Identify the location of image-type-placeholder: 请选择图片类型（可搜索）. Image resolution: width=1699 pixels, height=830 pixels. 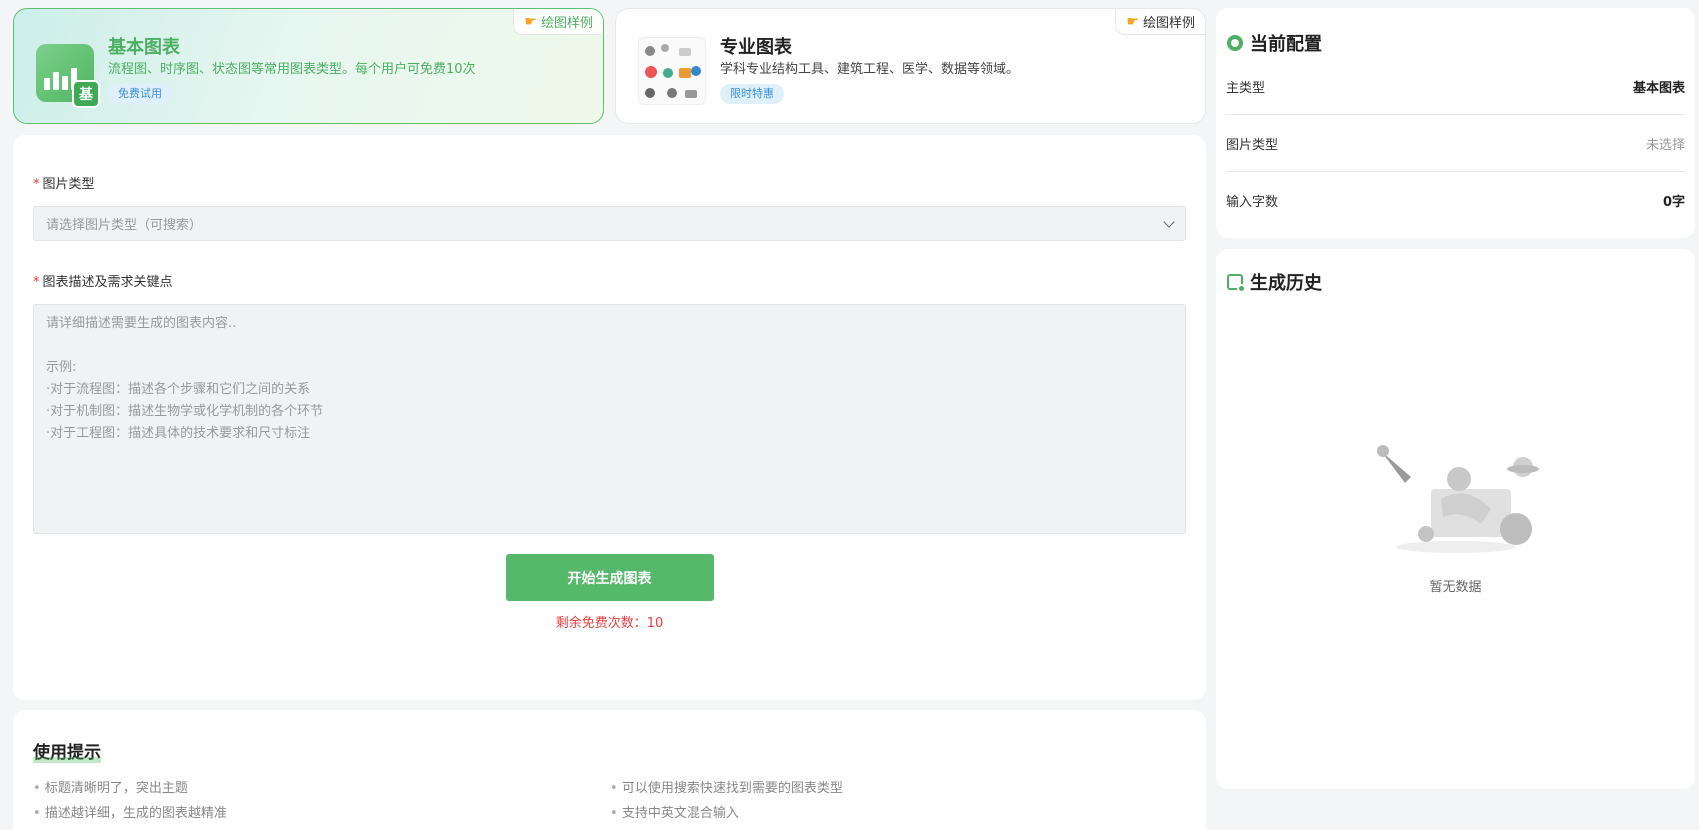
(124, 225).